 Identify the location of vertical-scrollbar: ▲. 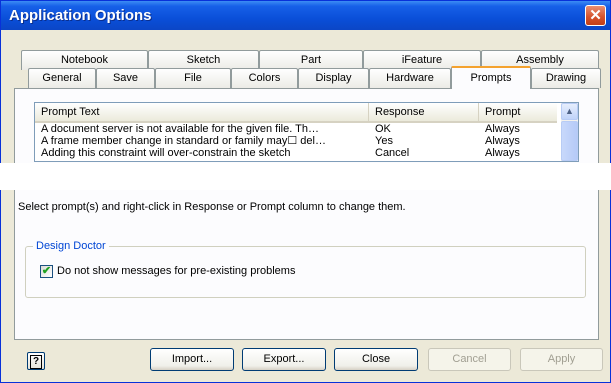
(569, 132).